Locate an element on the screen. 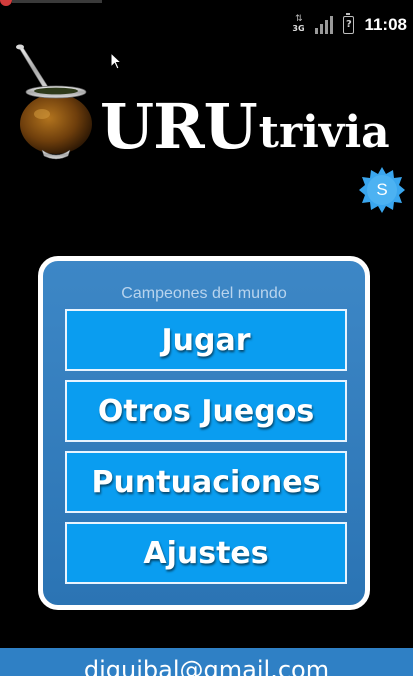 This screenshot has height=676, width=413. badge-label: S is located at coordinates (382, 189).